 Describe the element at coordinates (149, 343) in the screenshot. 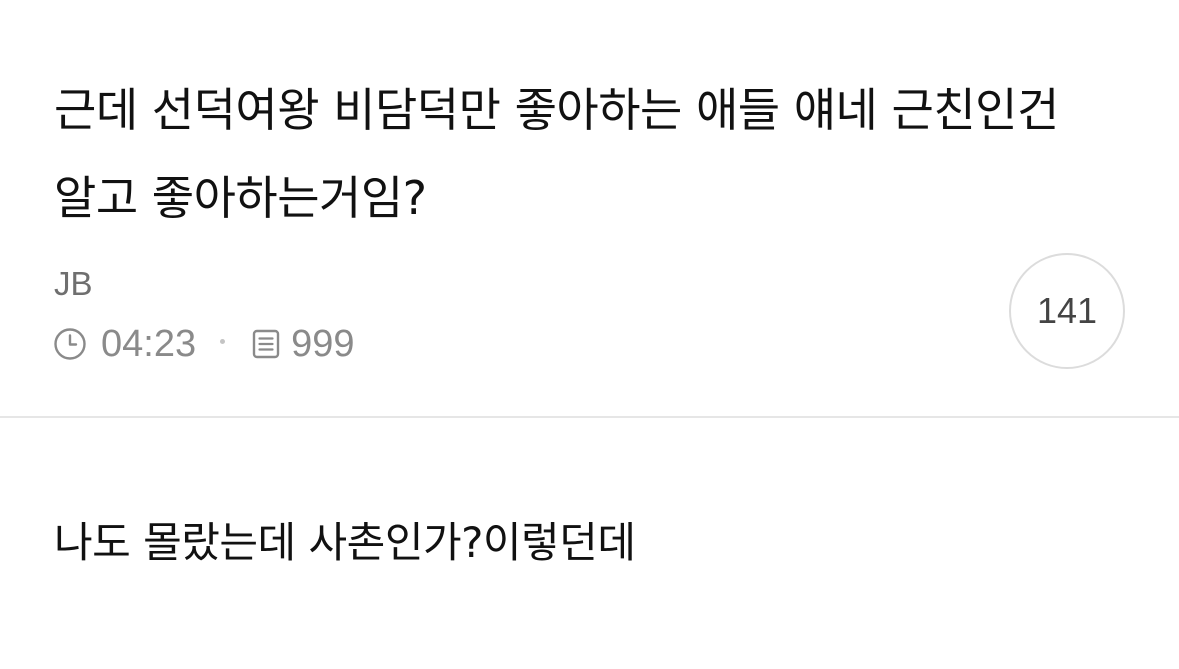

I see `post-time: 04:23` at that location.